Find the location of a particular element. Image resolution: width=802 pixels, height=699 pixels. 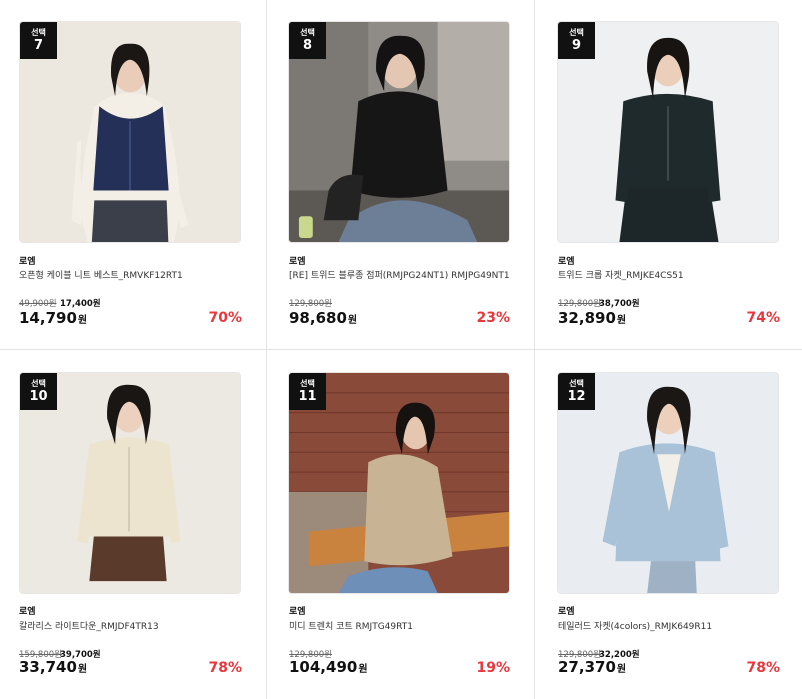

selection-badge: 선택 7 is located at coordinates (38, 40).